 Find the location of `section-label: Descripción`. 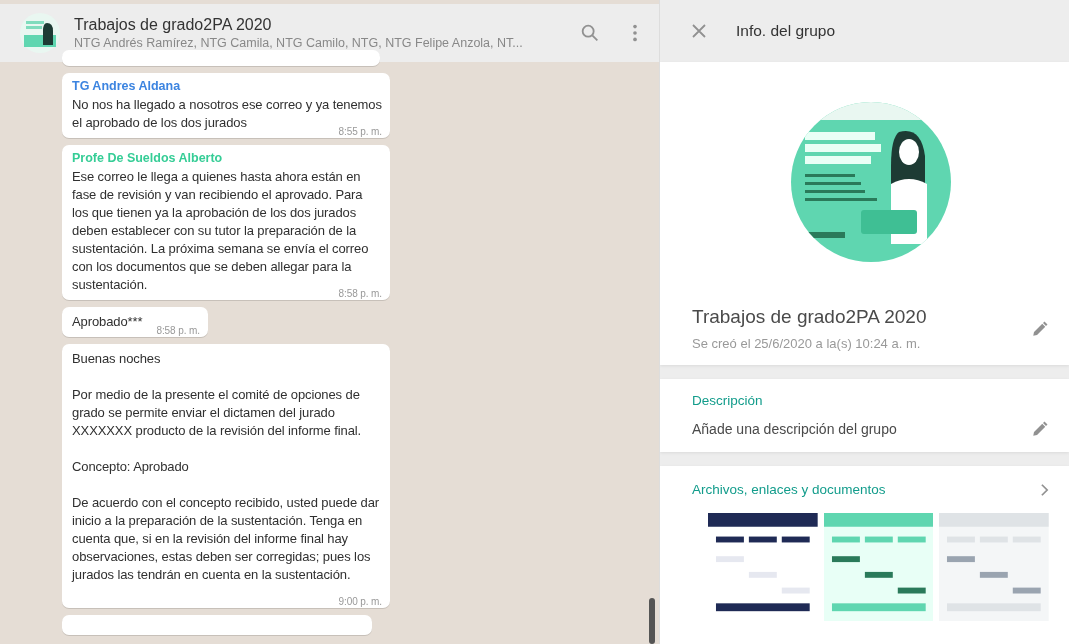

section-label: Descripción is located at coordinates (728, 400).